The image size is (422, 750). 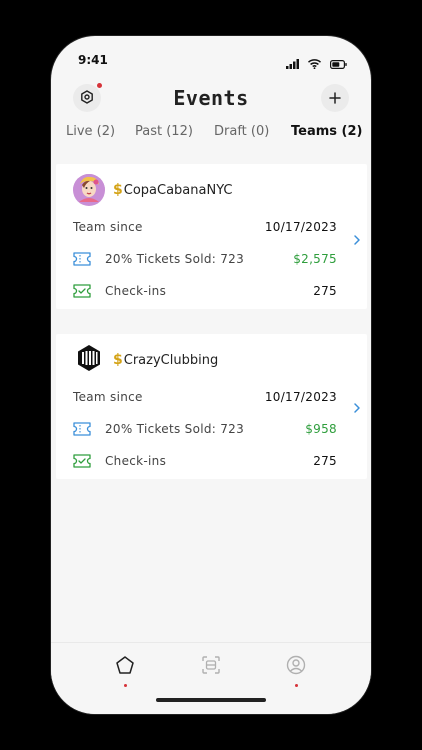 What do you see at coordinates (338, 63) in the screenshot?
I see `battery-icon` at bounding box center [338, 63].